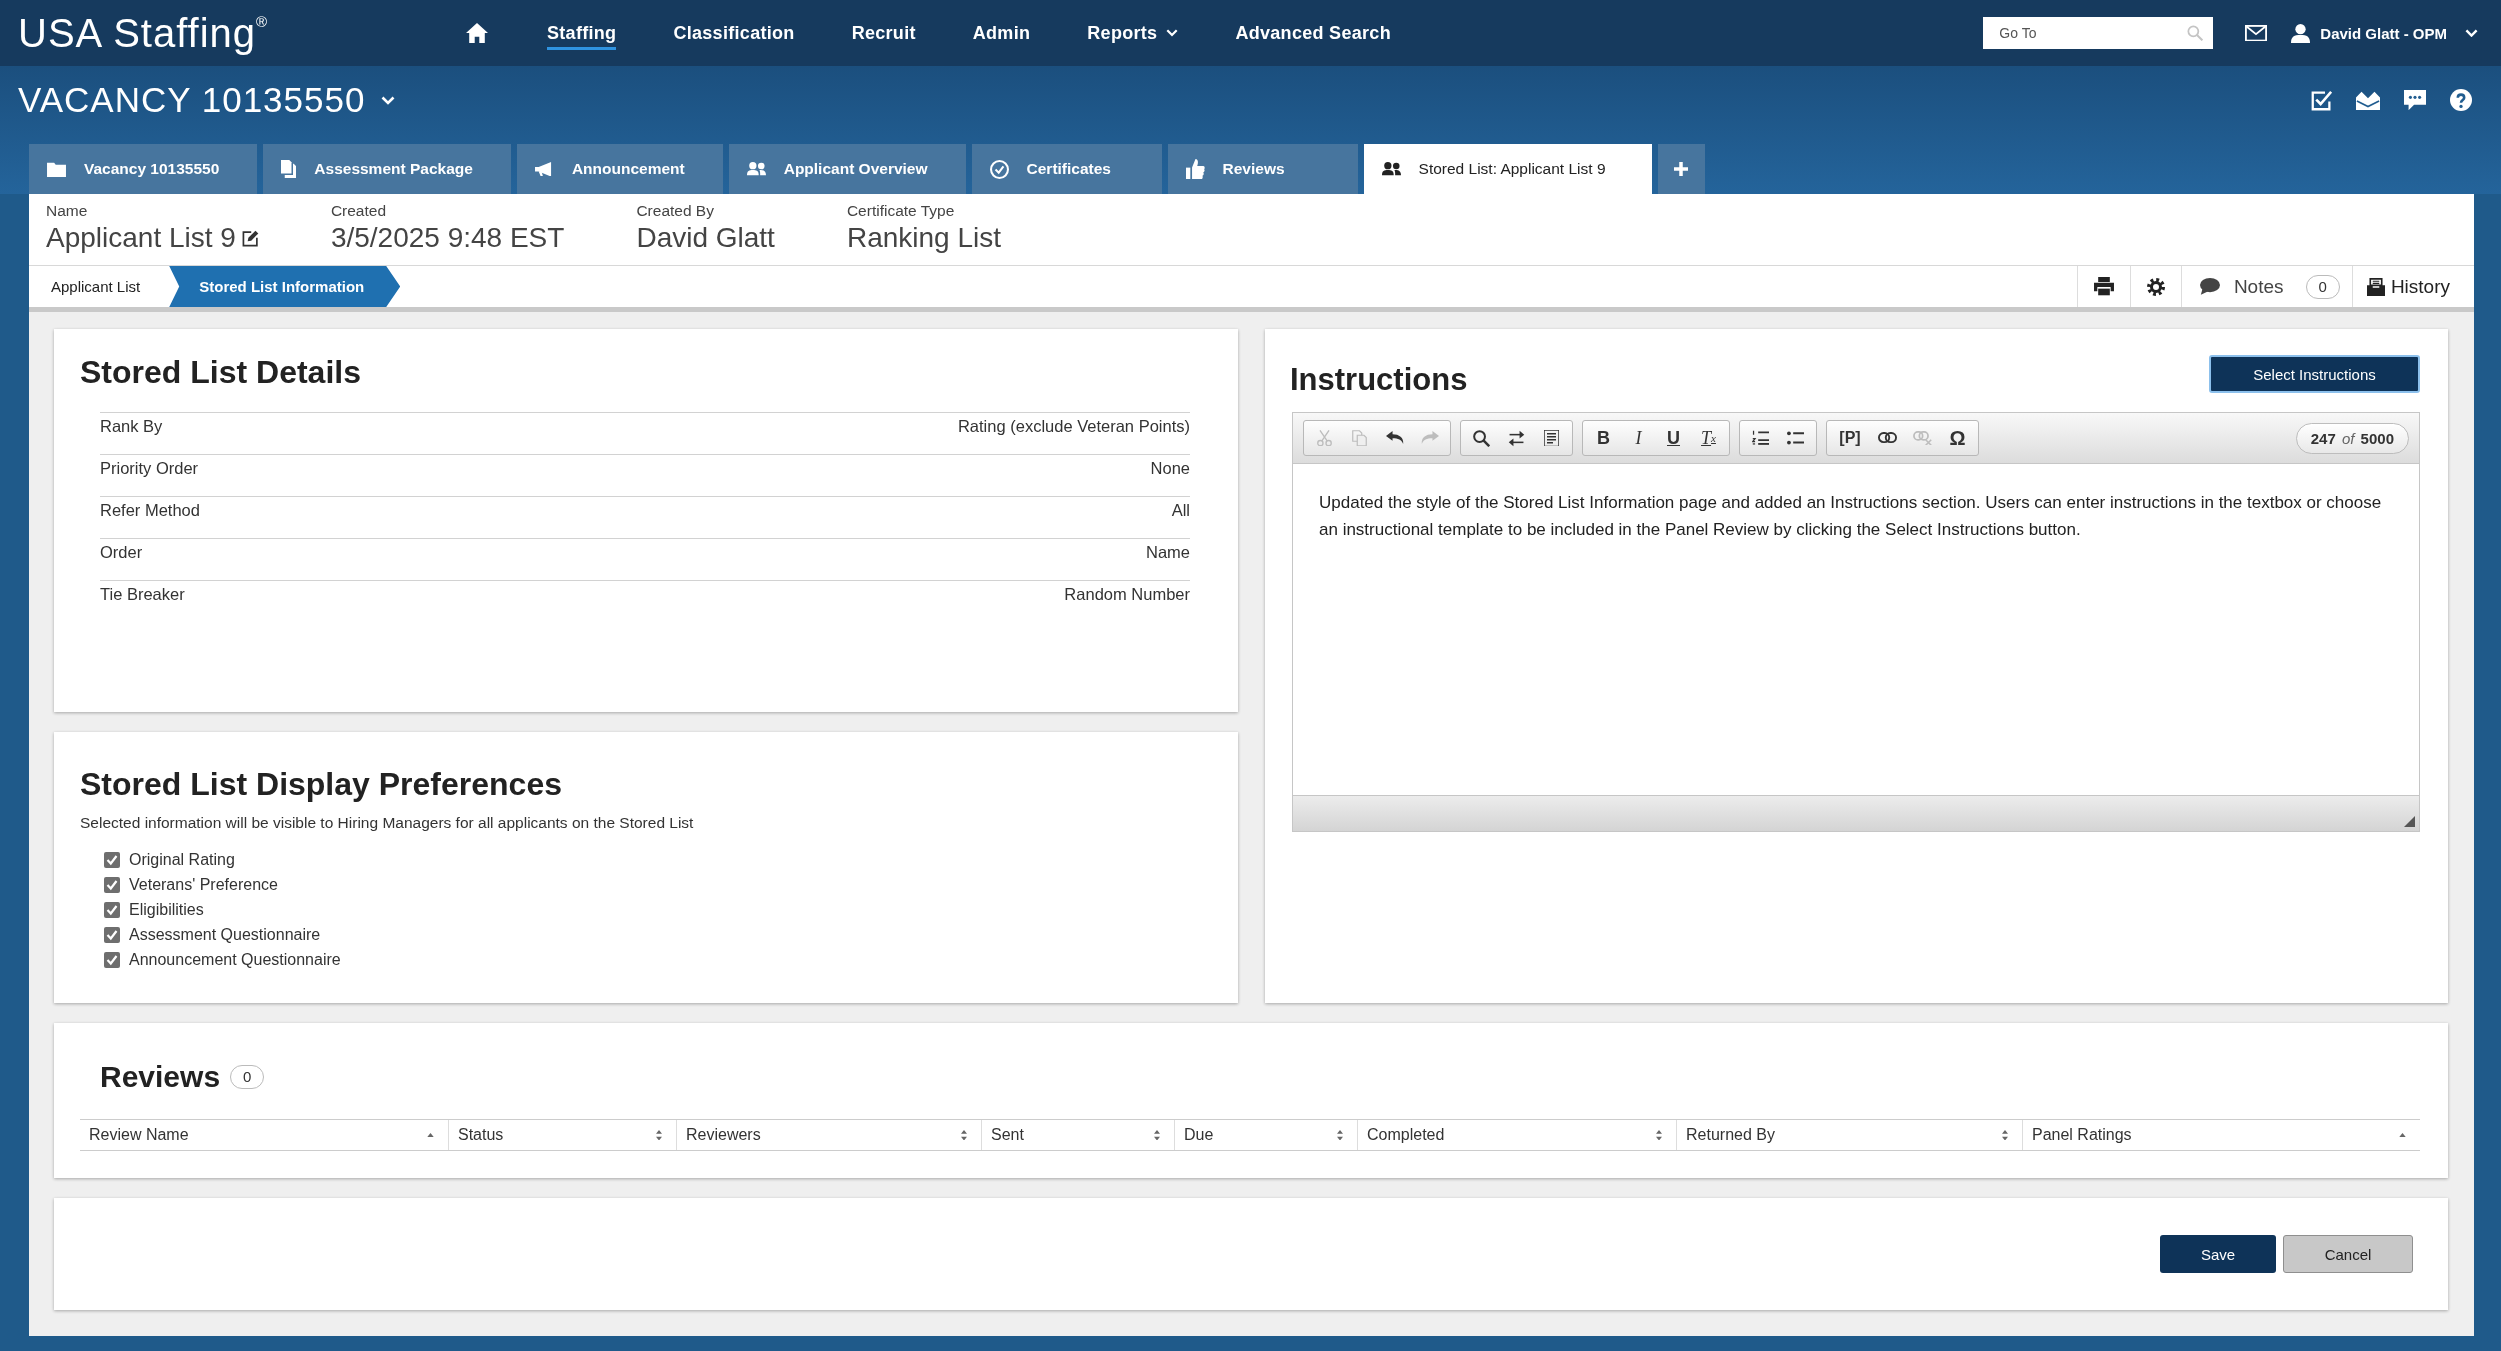  I want to click on nav-link: Recruit, so click(883, 33).